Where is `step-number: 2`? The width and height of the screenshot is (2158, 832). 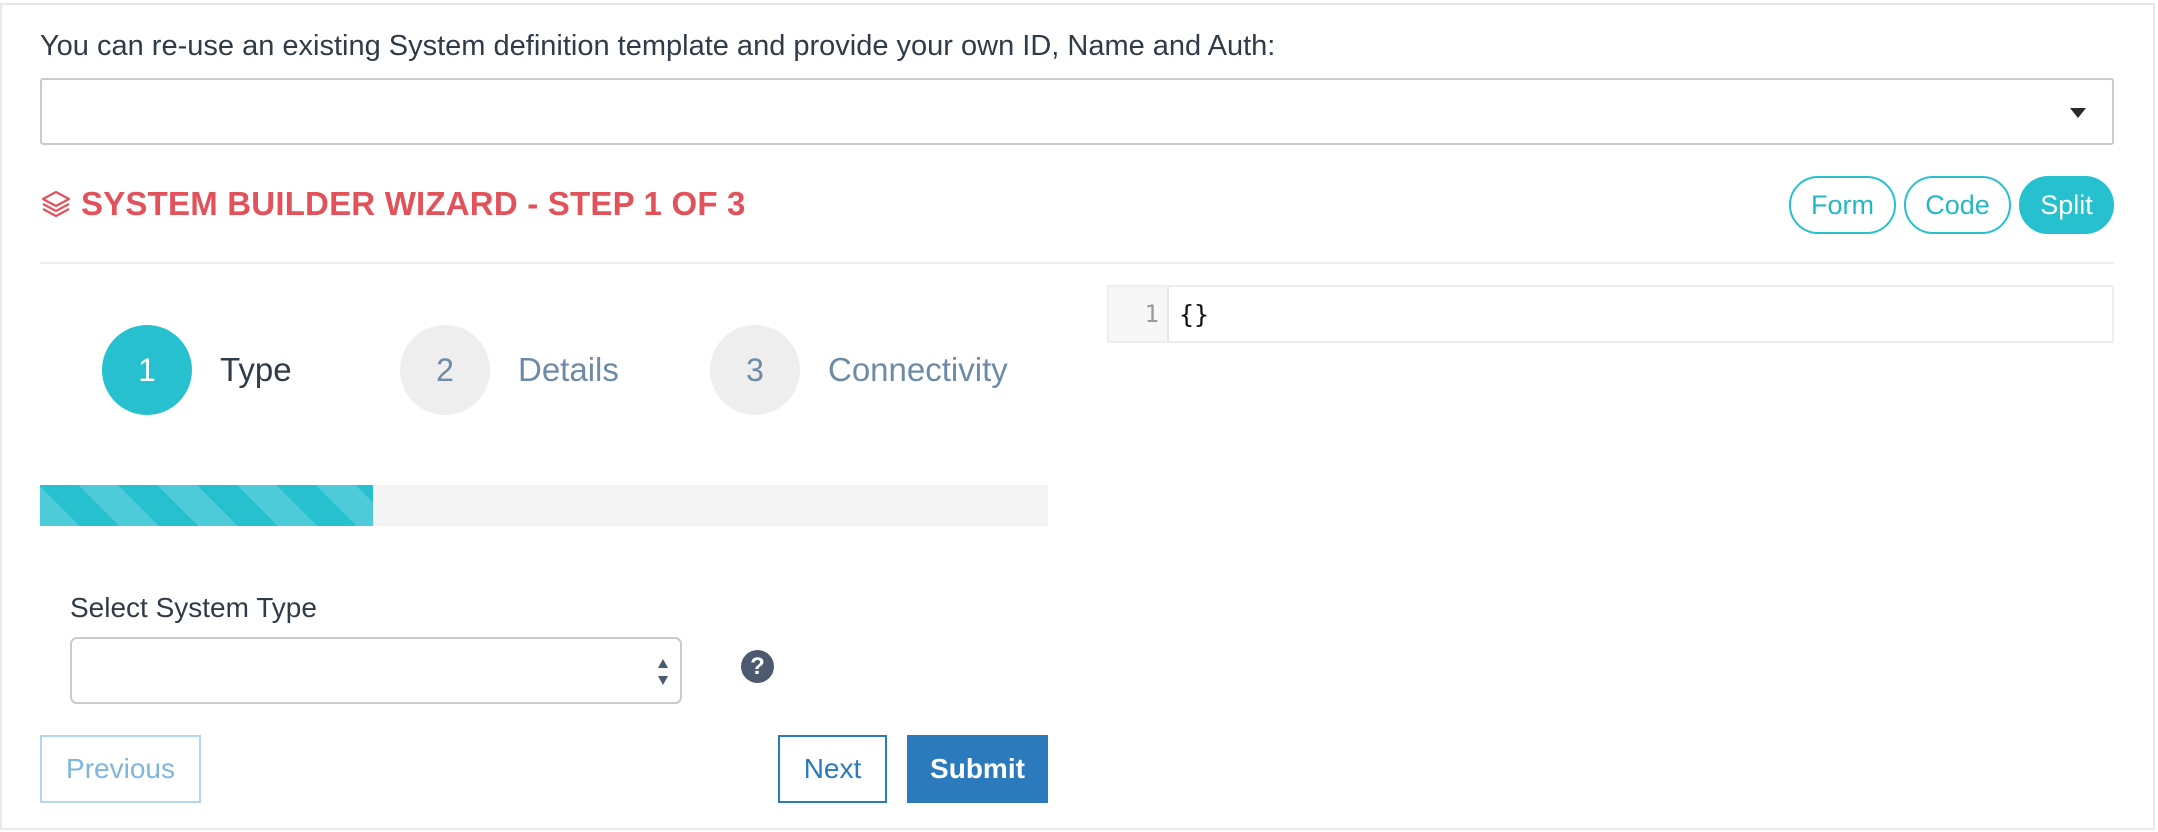 step-number: 2 is located at coordinates (445, 370).